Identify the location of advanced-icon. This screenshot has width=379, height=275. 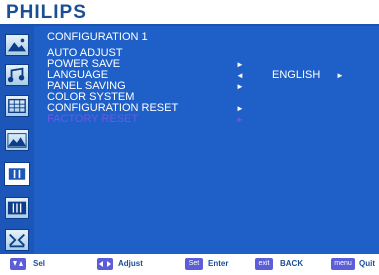
(17, 240).